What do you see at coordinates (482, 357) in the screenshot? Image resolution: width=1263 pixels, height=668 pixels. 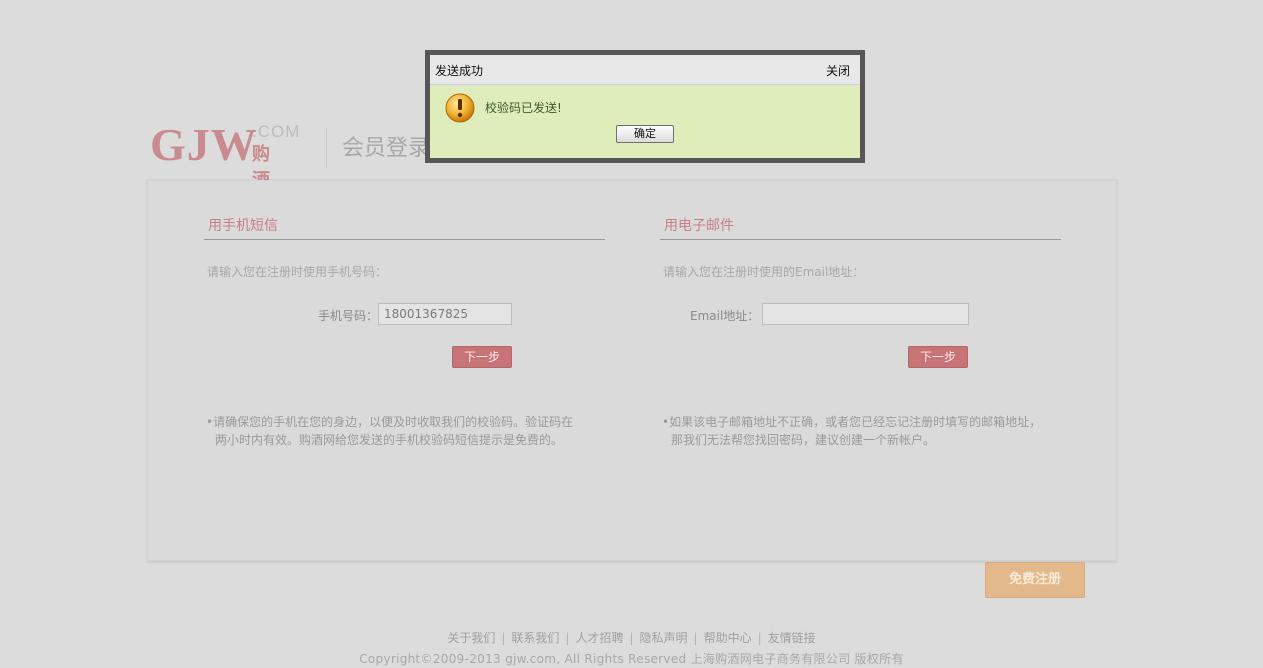 I see `phone-next-button: 下一步` at bounding box center [482, 357].